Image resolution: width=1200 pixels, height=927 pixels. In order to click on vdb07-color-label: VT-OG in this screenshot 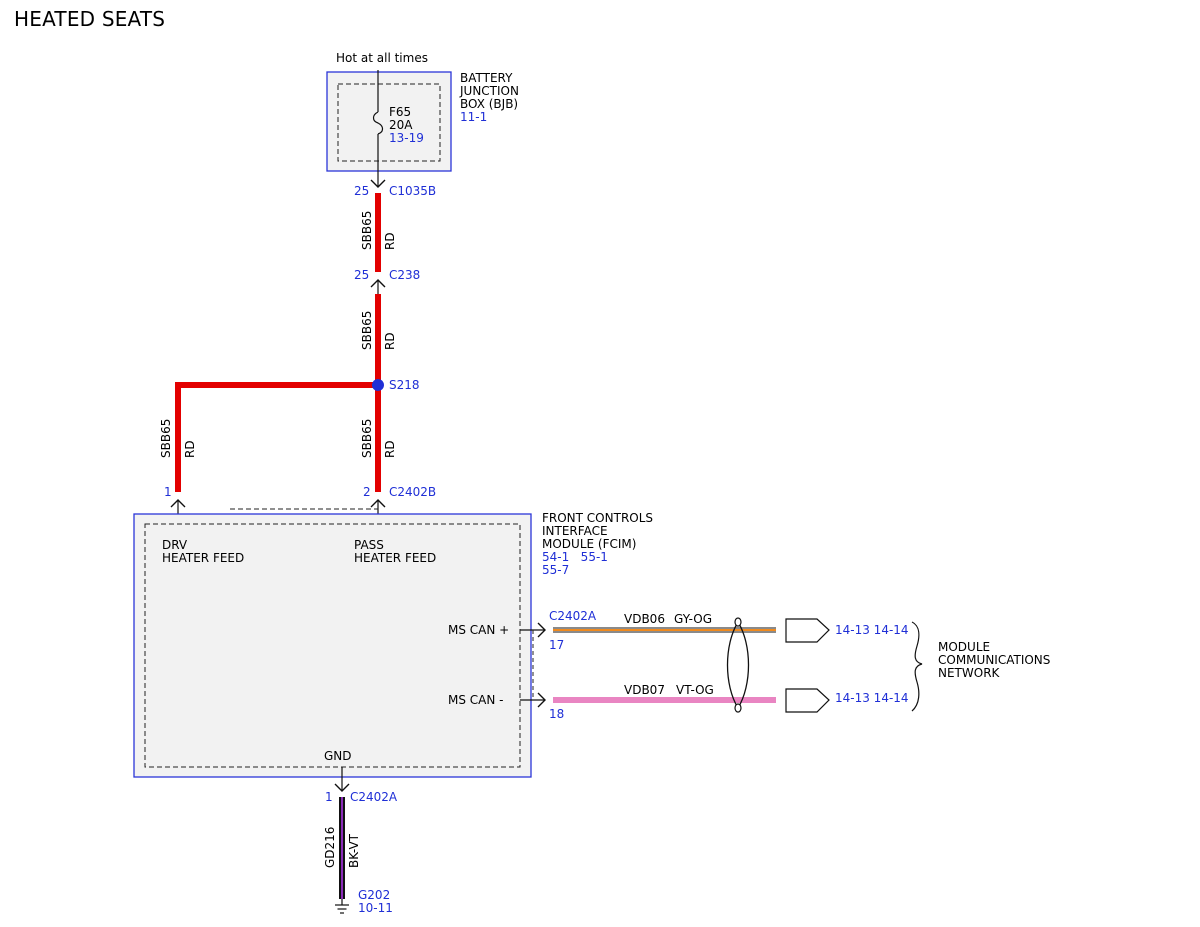, I will do `click(695, 690)`.